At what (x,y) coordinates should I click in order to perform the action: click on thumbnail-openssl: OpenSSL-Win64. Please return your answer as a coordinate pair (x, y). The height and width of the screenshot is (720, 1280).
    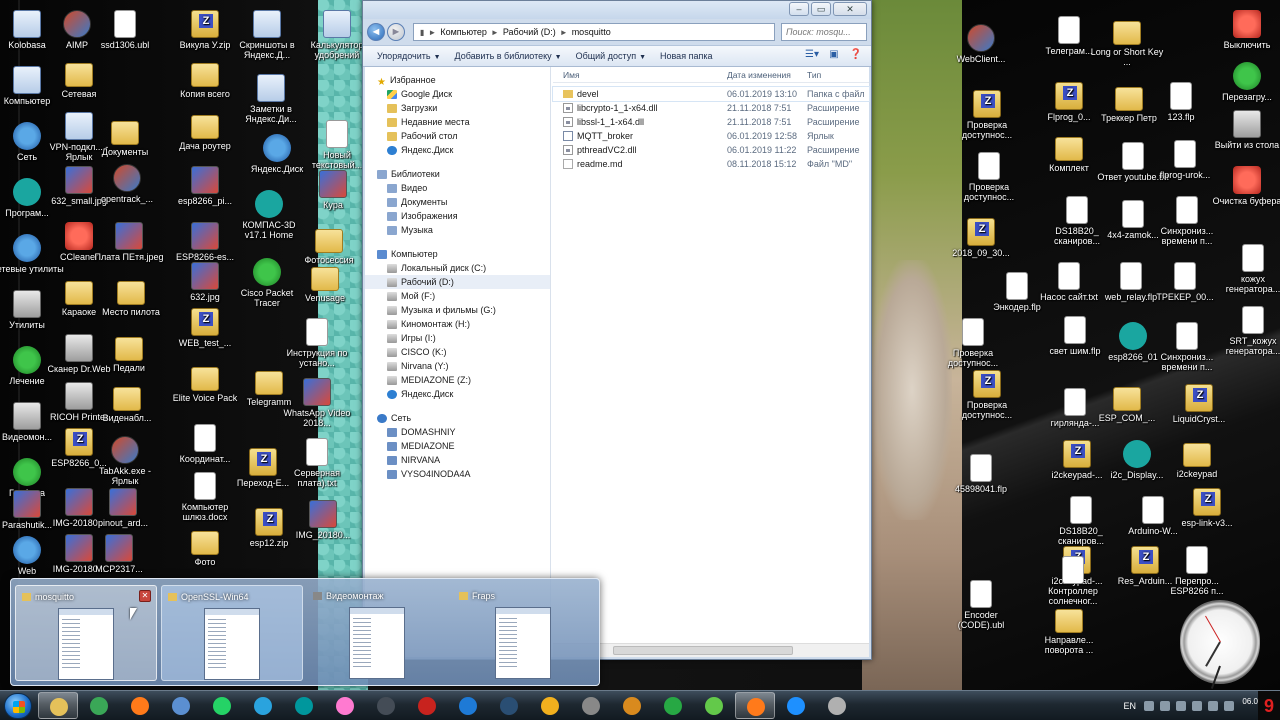
    Looking at the image, I should click on (232, 633).